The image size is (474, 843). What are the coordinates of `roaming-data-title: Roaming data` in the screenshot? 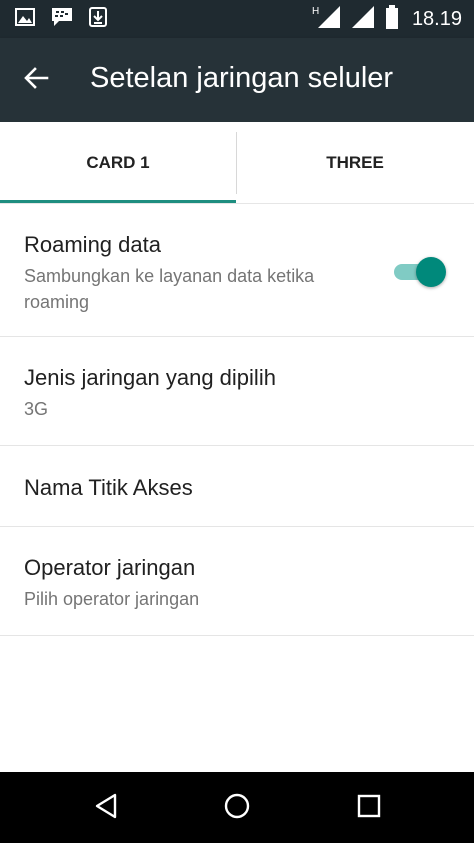 It's located at (92, 244).